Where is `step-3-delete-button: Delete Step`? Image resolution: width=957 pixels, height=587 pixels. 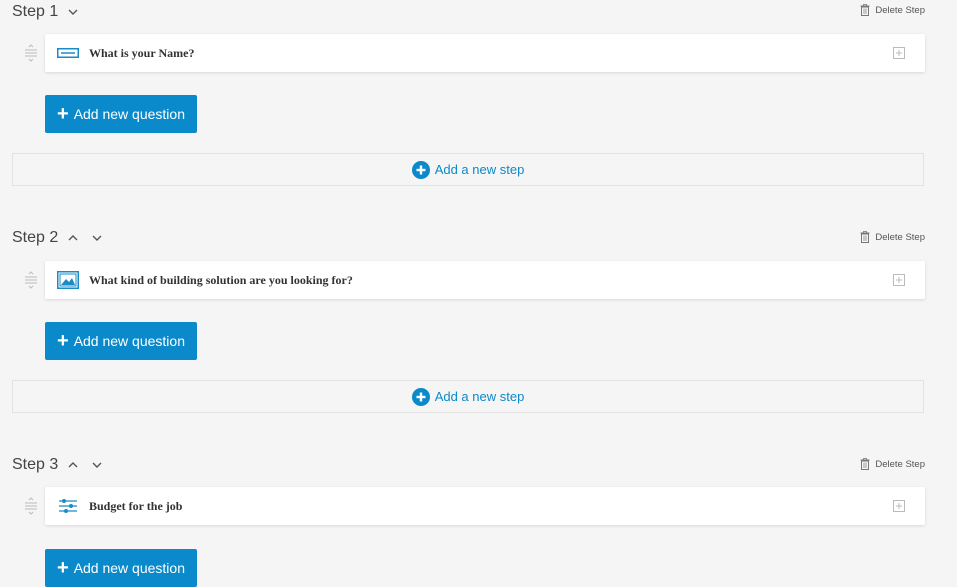 step-3-delete-button: Delete Step is located at coordinates (892, 464).